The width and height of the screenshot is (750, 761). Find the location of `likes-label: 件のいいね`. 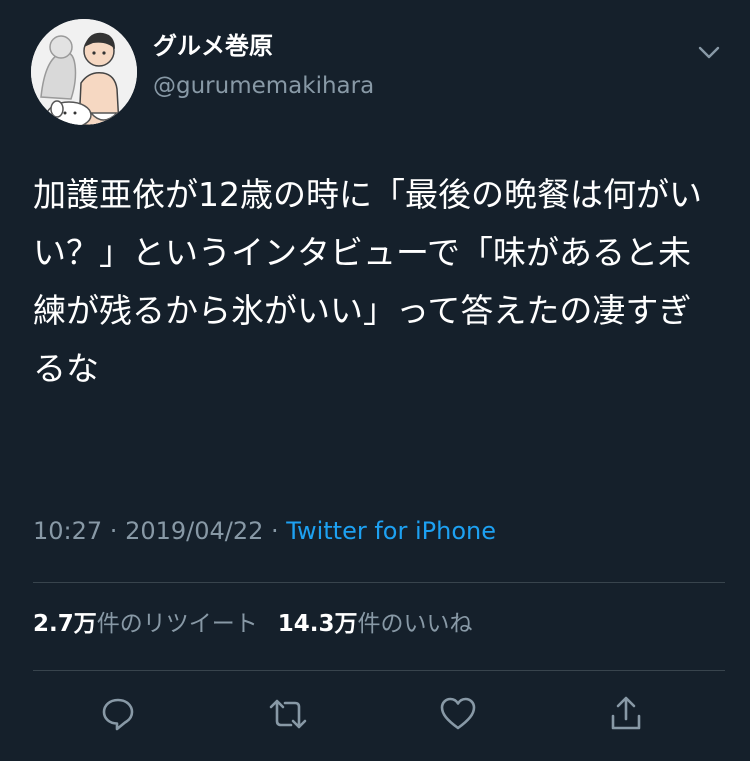

likes-label: 件のいいね is located at coordinates (415, 624).